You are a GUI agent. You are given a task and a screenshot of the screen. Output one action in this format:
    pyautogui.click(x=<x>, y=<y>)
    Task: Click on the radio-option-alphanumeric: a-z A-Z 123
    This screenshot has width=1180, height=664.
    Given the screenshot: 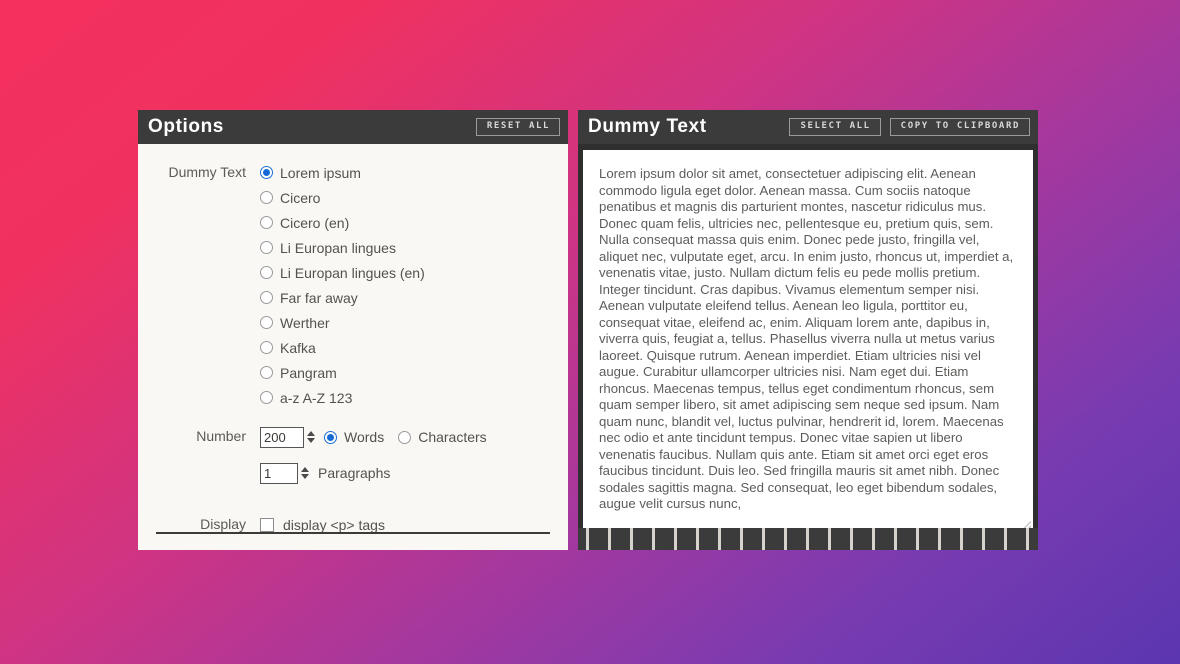 What is the action you would take?
    pyautogui.click(x=406, y=397)
    